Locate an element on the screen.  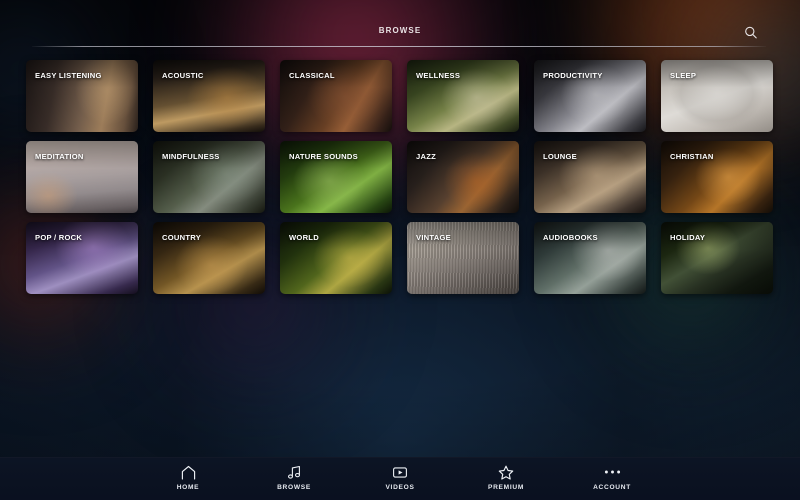
category-card-label: JAZZ is located at coordinates (426, 156).